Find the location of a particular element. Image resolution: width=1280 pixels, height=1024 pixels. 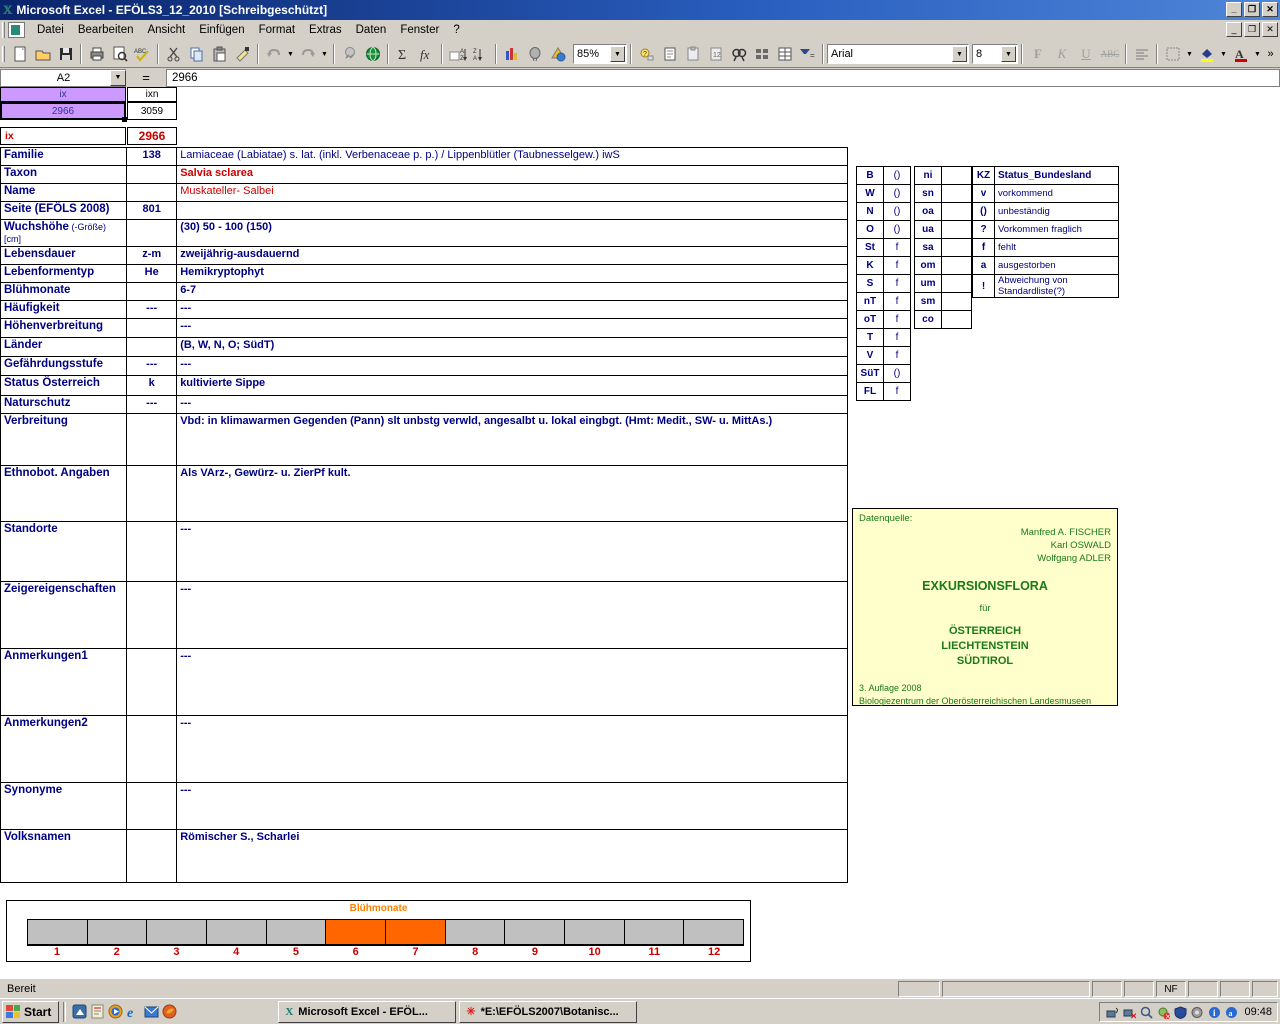

menu-item-einfuegen: Einfügen is located at coordinates (221, 30).